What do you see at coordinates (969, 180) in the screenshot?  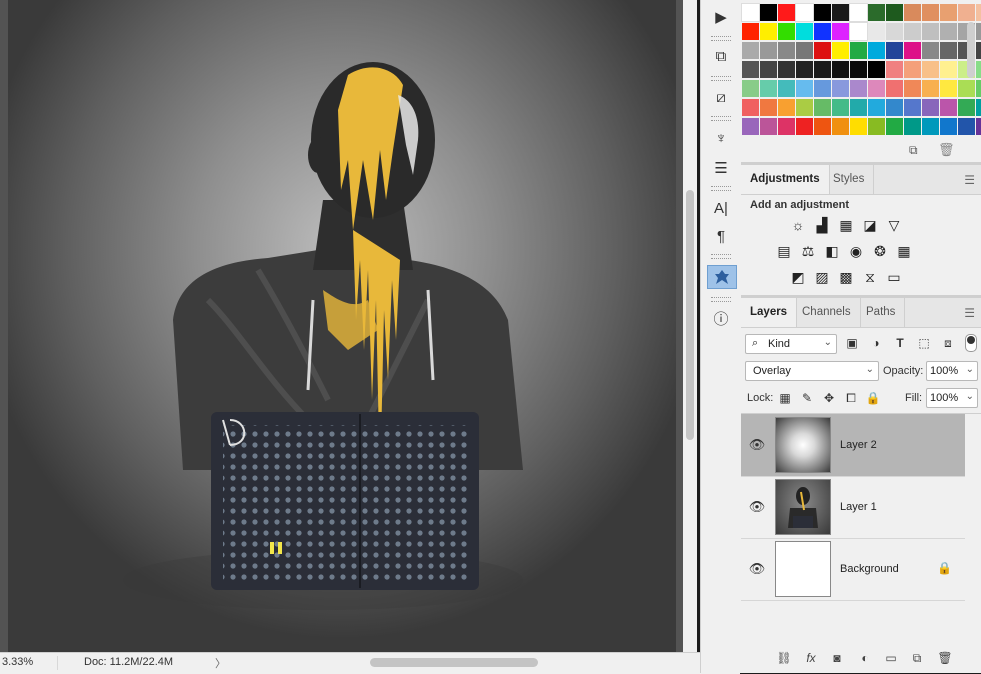 I see `panel-menu-icon: ☰` at bounding box center [969, 180].